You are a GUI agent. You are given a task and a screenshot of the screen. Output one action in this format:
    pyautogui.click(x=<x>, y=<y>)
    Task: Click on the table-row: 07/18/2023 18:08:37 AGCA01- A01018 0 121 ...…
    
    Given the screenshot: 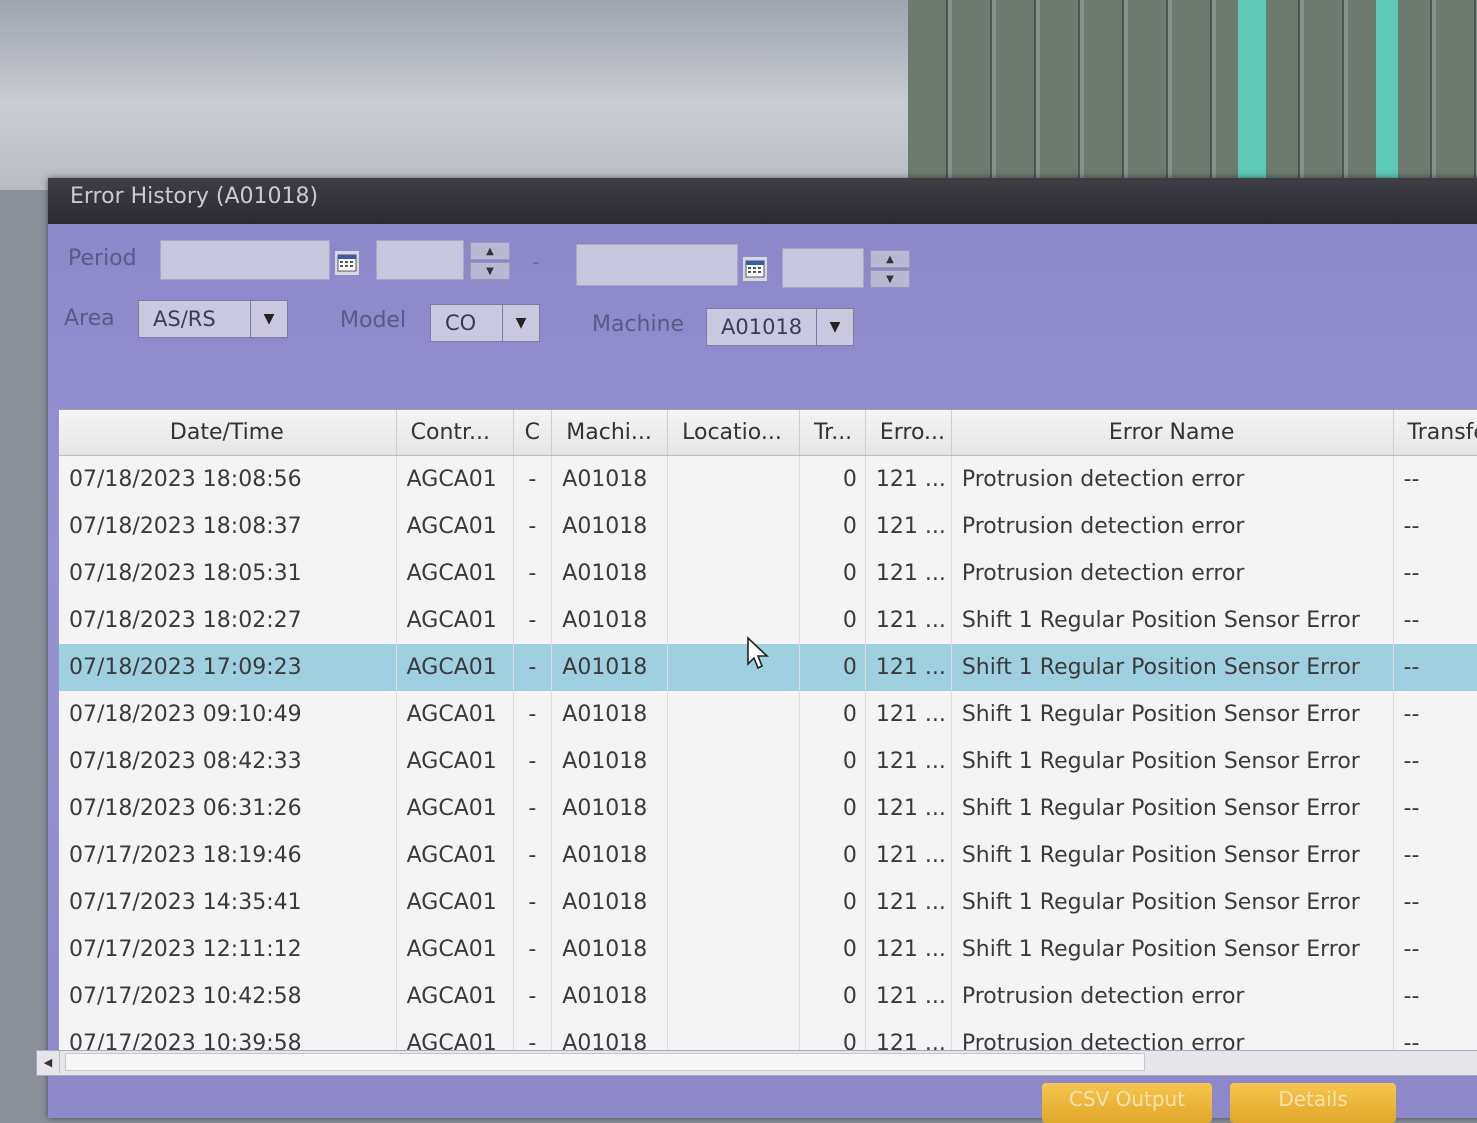 What is the action you would take?
    pyautogui.click(x=768, y=526)
    